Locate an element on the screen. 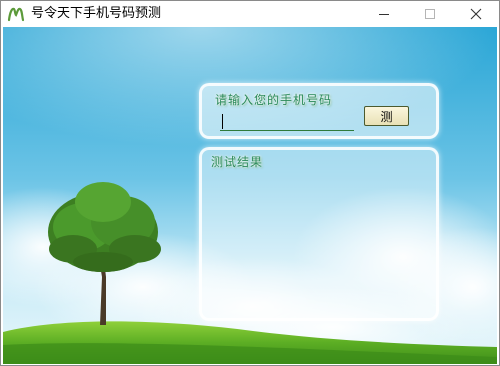  maximize-button is located at coordinates (430, 14).